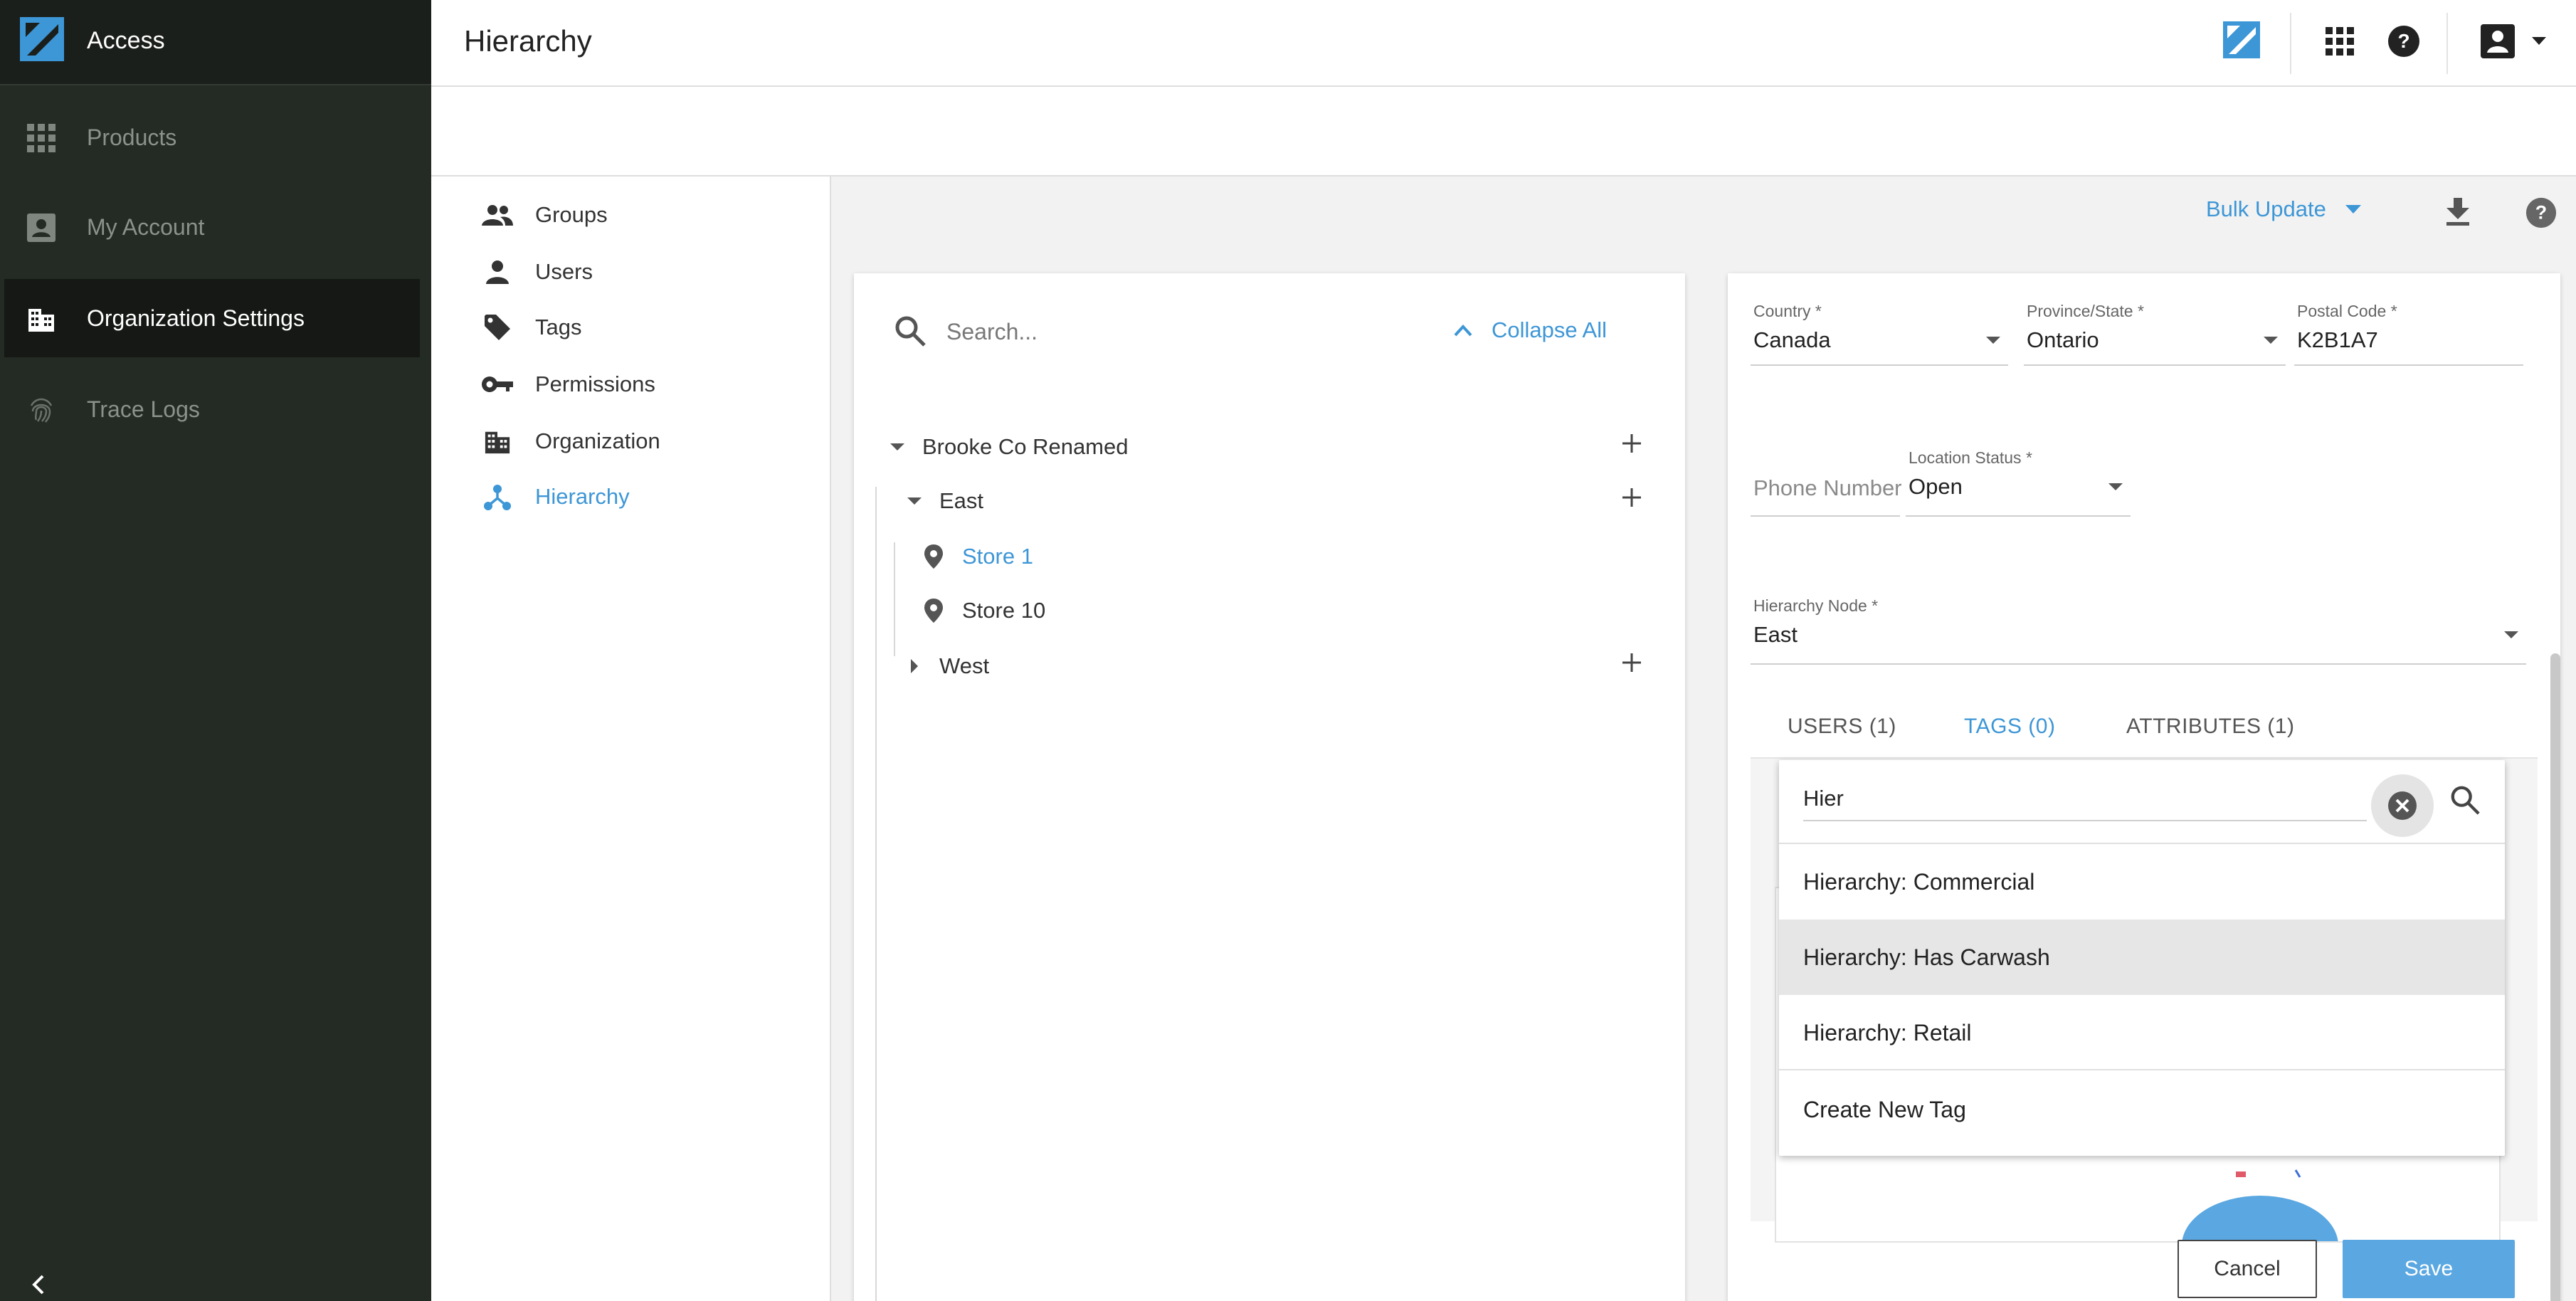 This screenshot has height=1301, width=2576. What do you see at coordinates (38, 1284) in the screenshot?
I see `chevron-left-icon` at bounding box center [38, 1284].